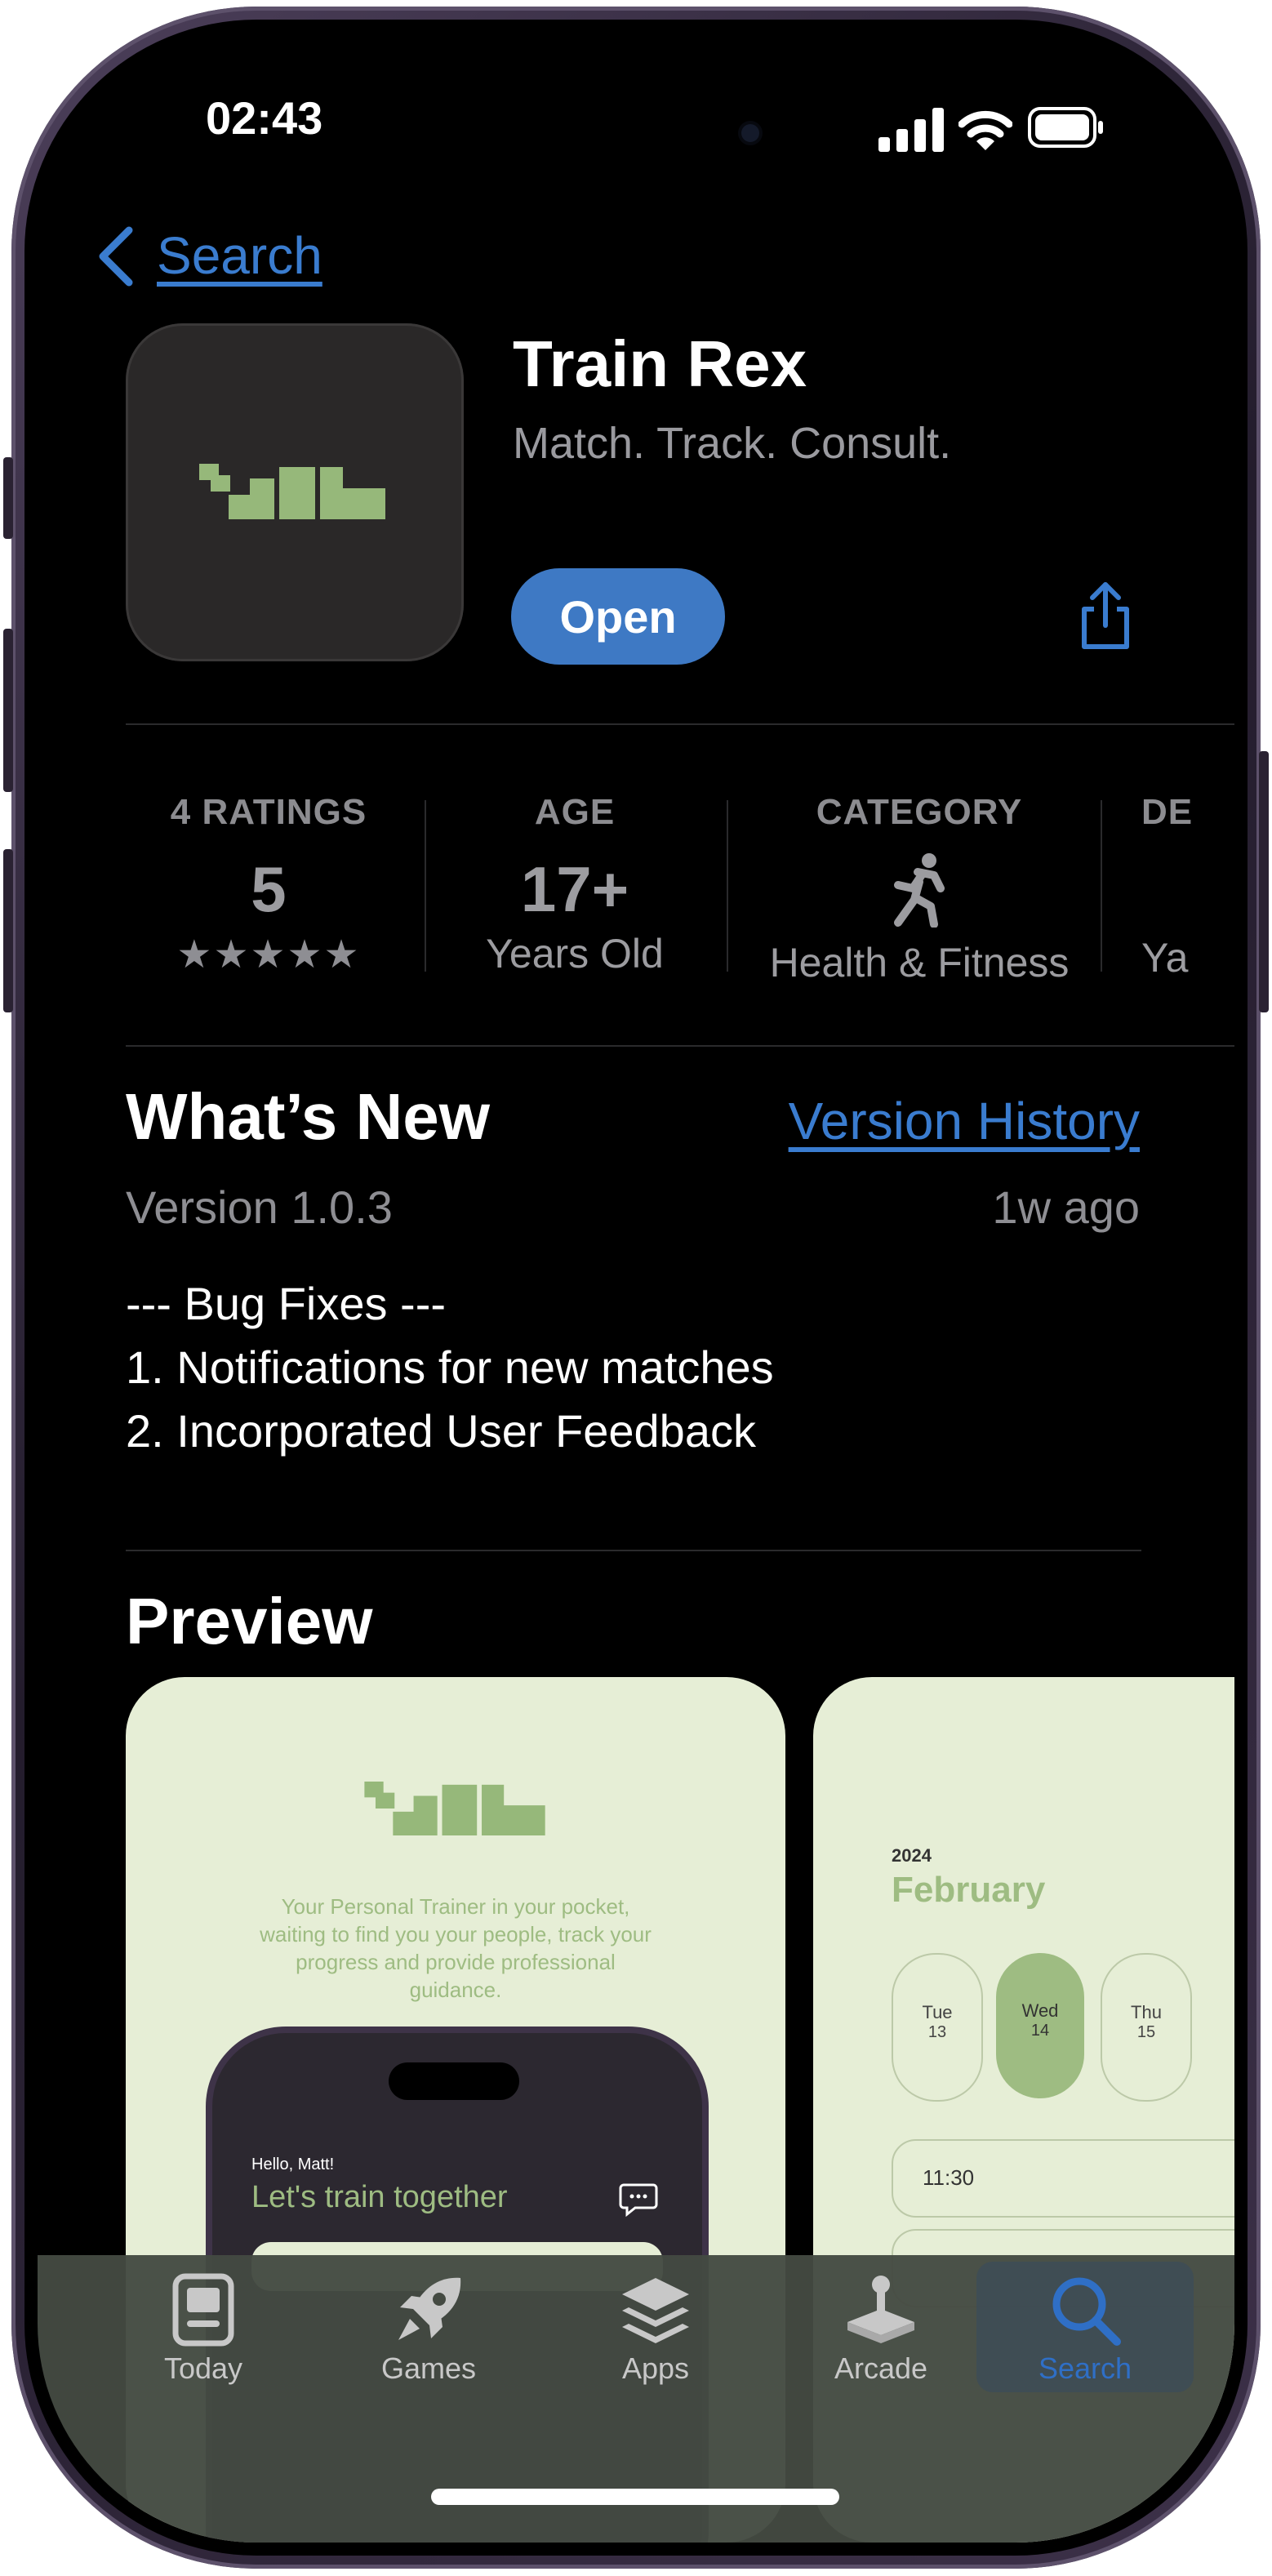 The height and width of the screenshot is (2576, 1272). What do you see at coordinates (638, 2200) in the screenshot?
I see `chat-icon` at bounding box center [638, 2200].